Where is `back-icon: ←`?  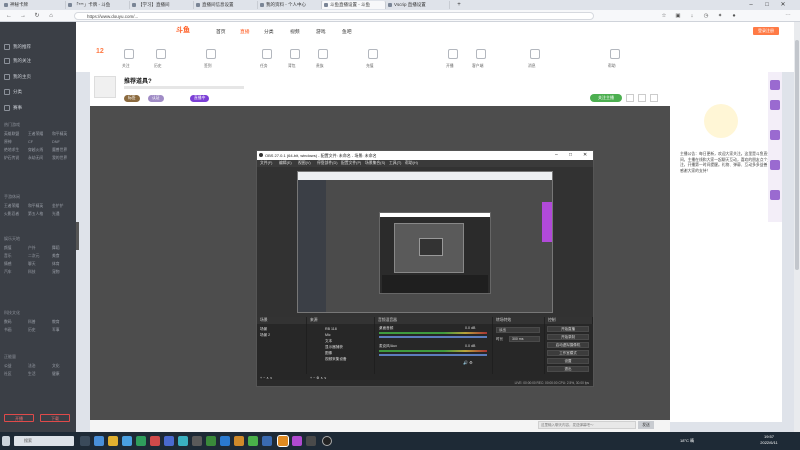 back-icon: ← is located at coordinates (9, 16).